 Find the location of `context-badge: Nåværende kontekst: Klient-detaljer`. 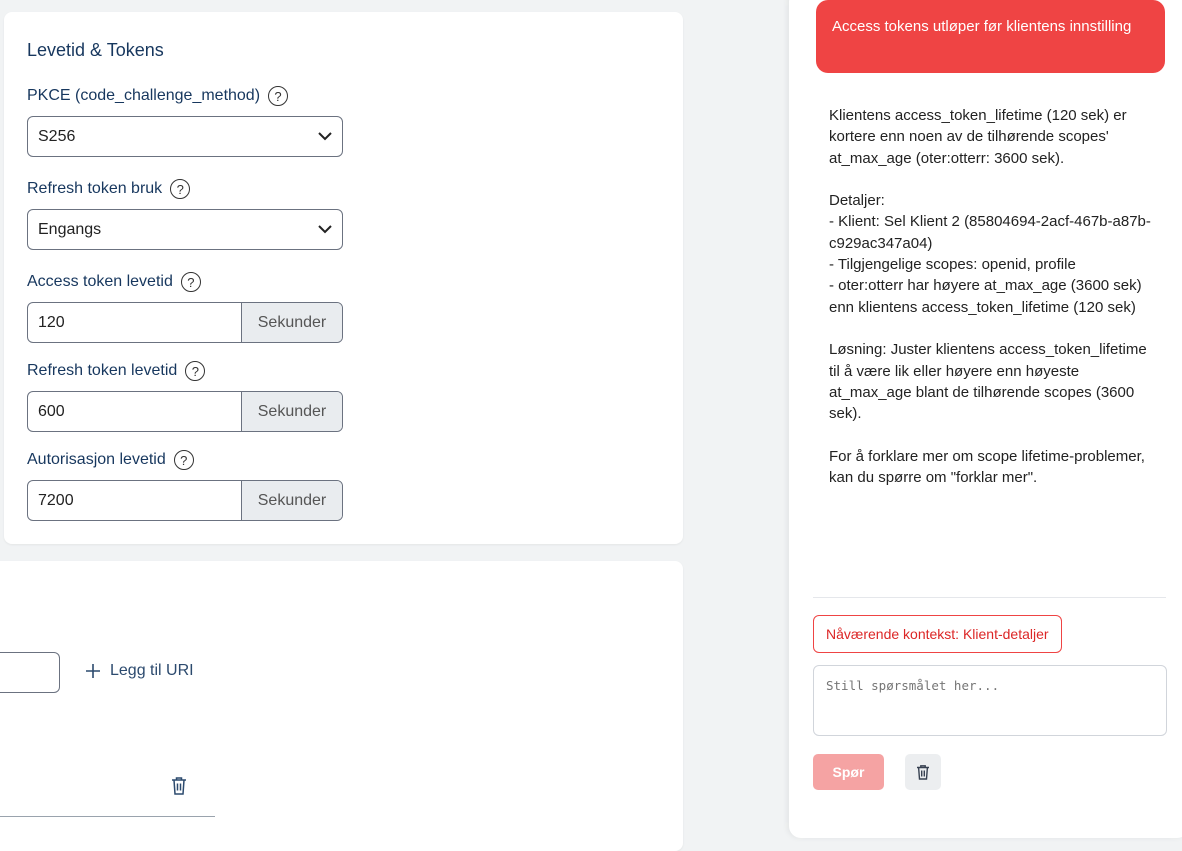

context-badge: Nåværende kontekst: Klient-detaljer is located at coordinates (937, 634).